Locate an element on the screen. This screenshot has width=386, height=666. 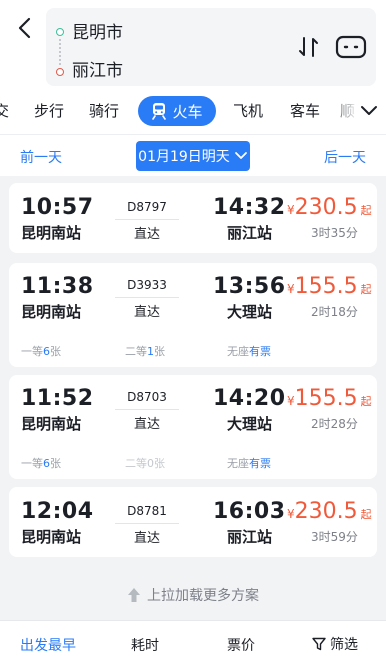
chevron-left-icon is located at coordinates (24, 28).